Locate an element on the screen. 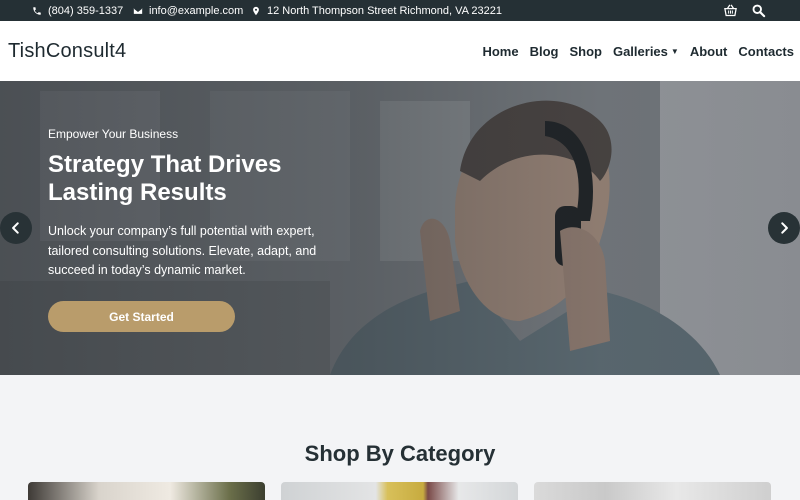 The height and width of the screenshot is (500, 800). main-nav: Home Blog Shop Galleries ▼ About Contacts is located at coordinates (638, 51).